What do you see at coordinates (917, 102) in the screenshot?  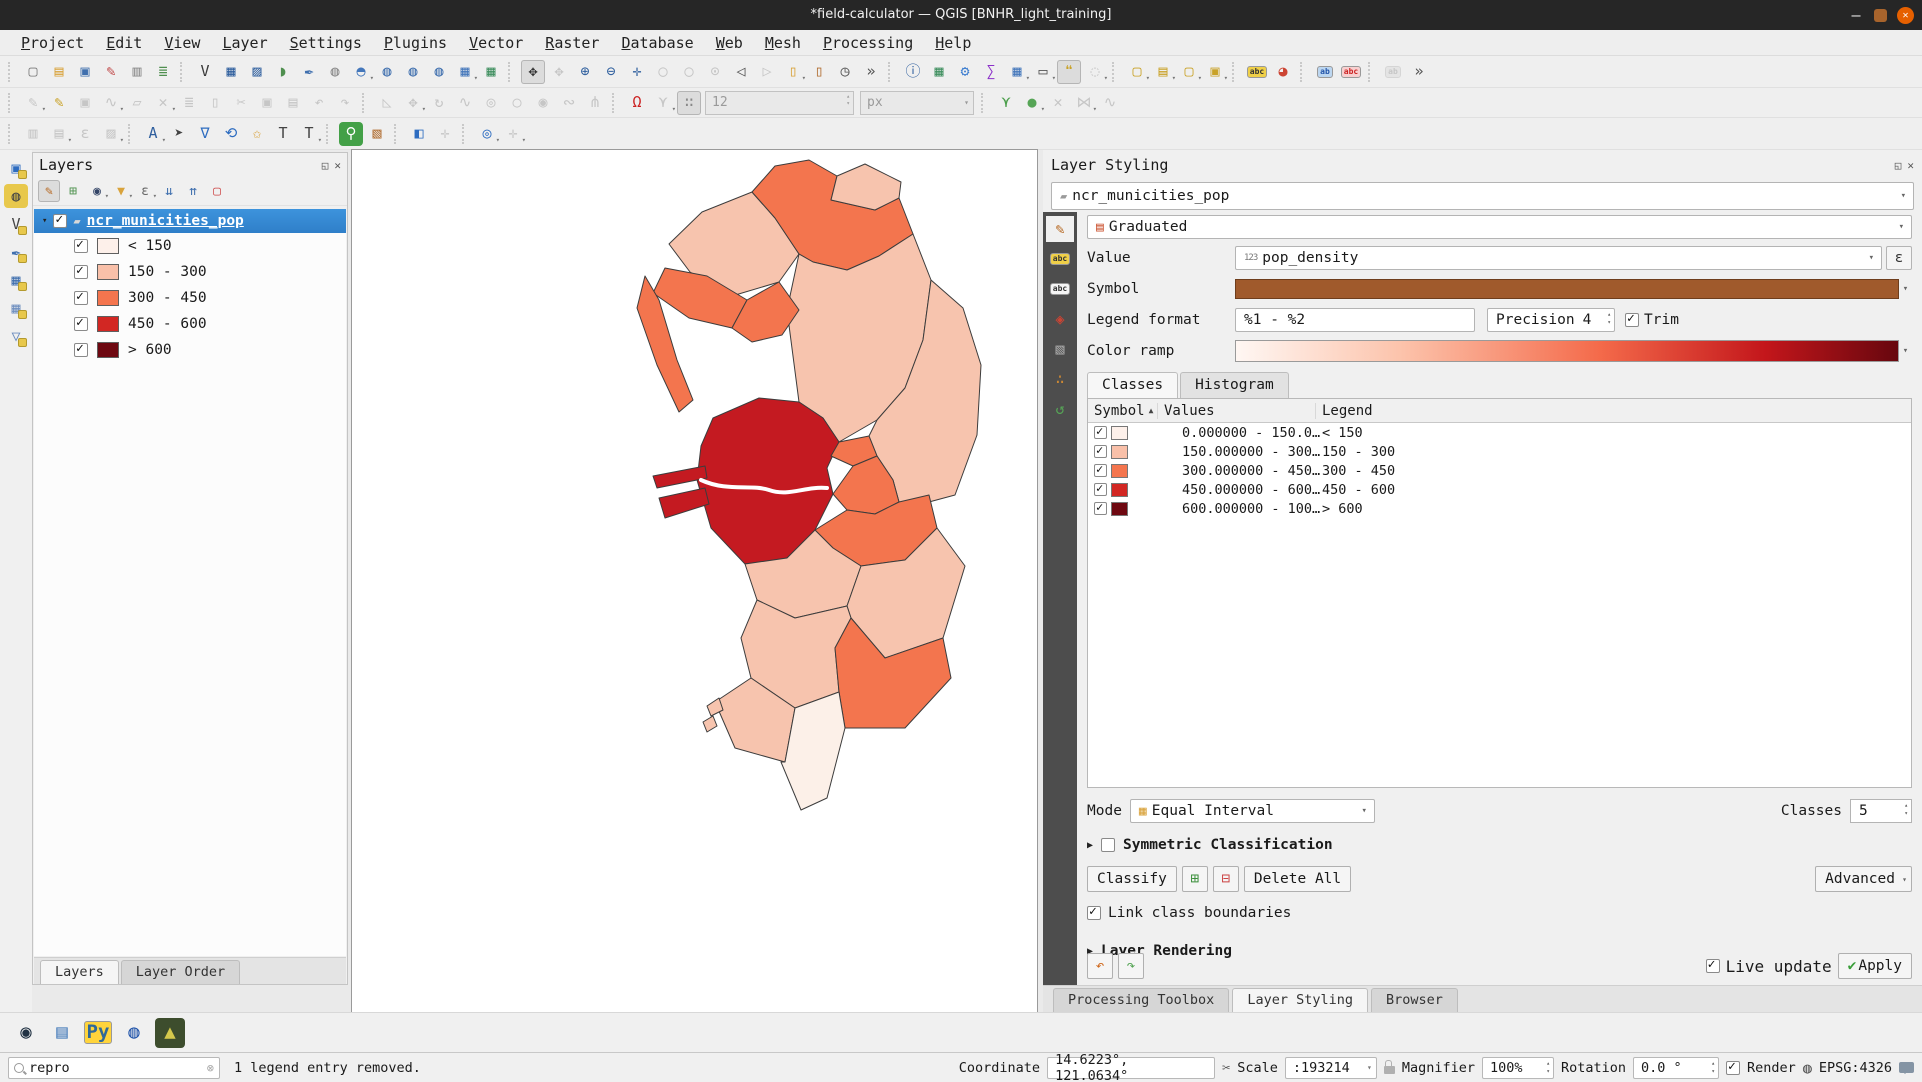 I see `stroke-unit-combo: px ▾` at bounding box center [917, 102].